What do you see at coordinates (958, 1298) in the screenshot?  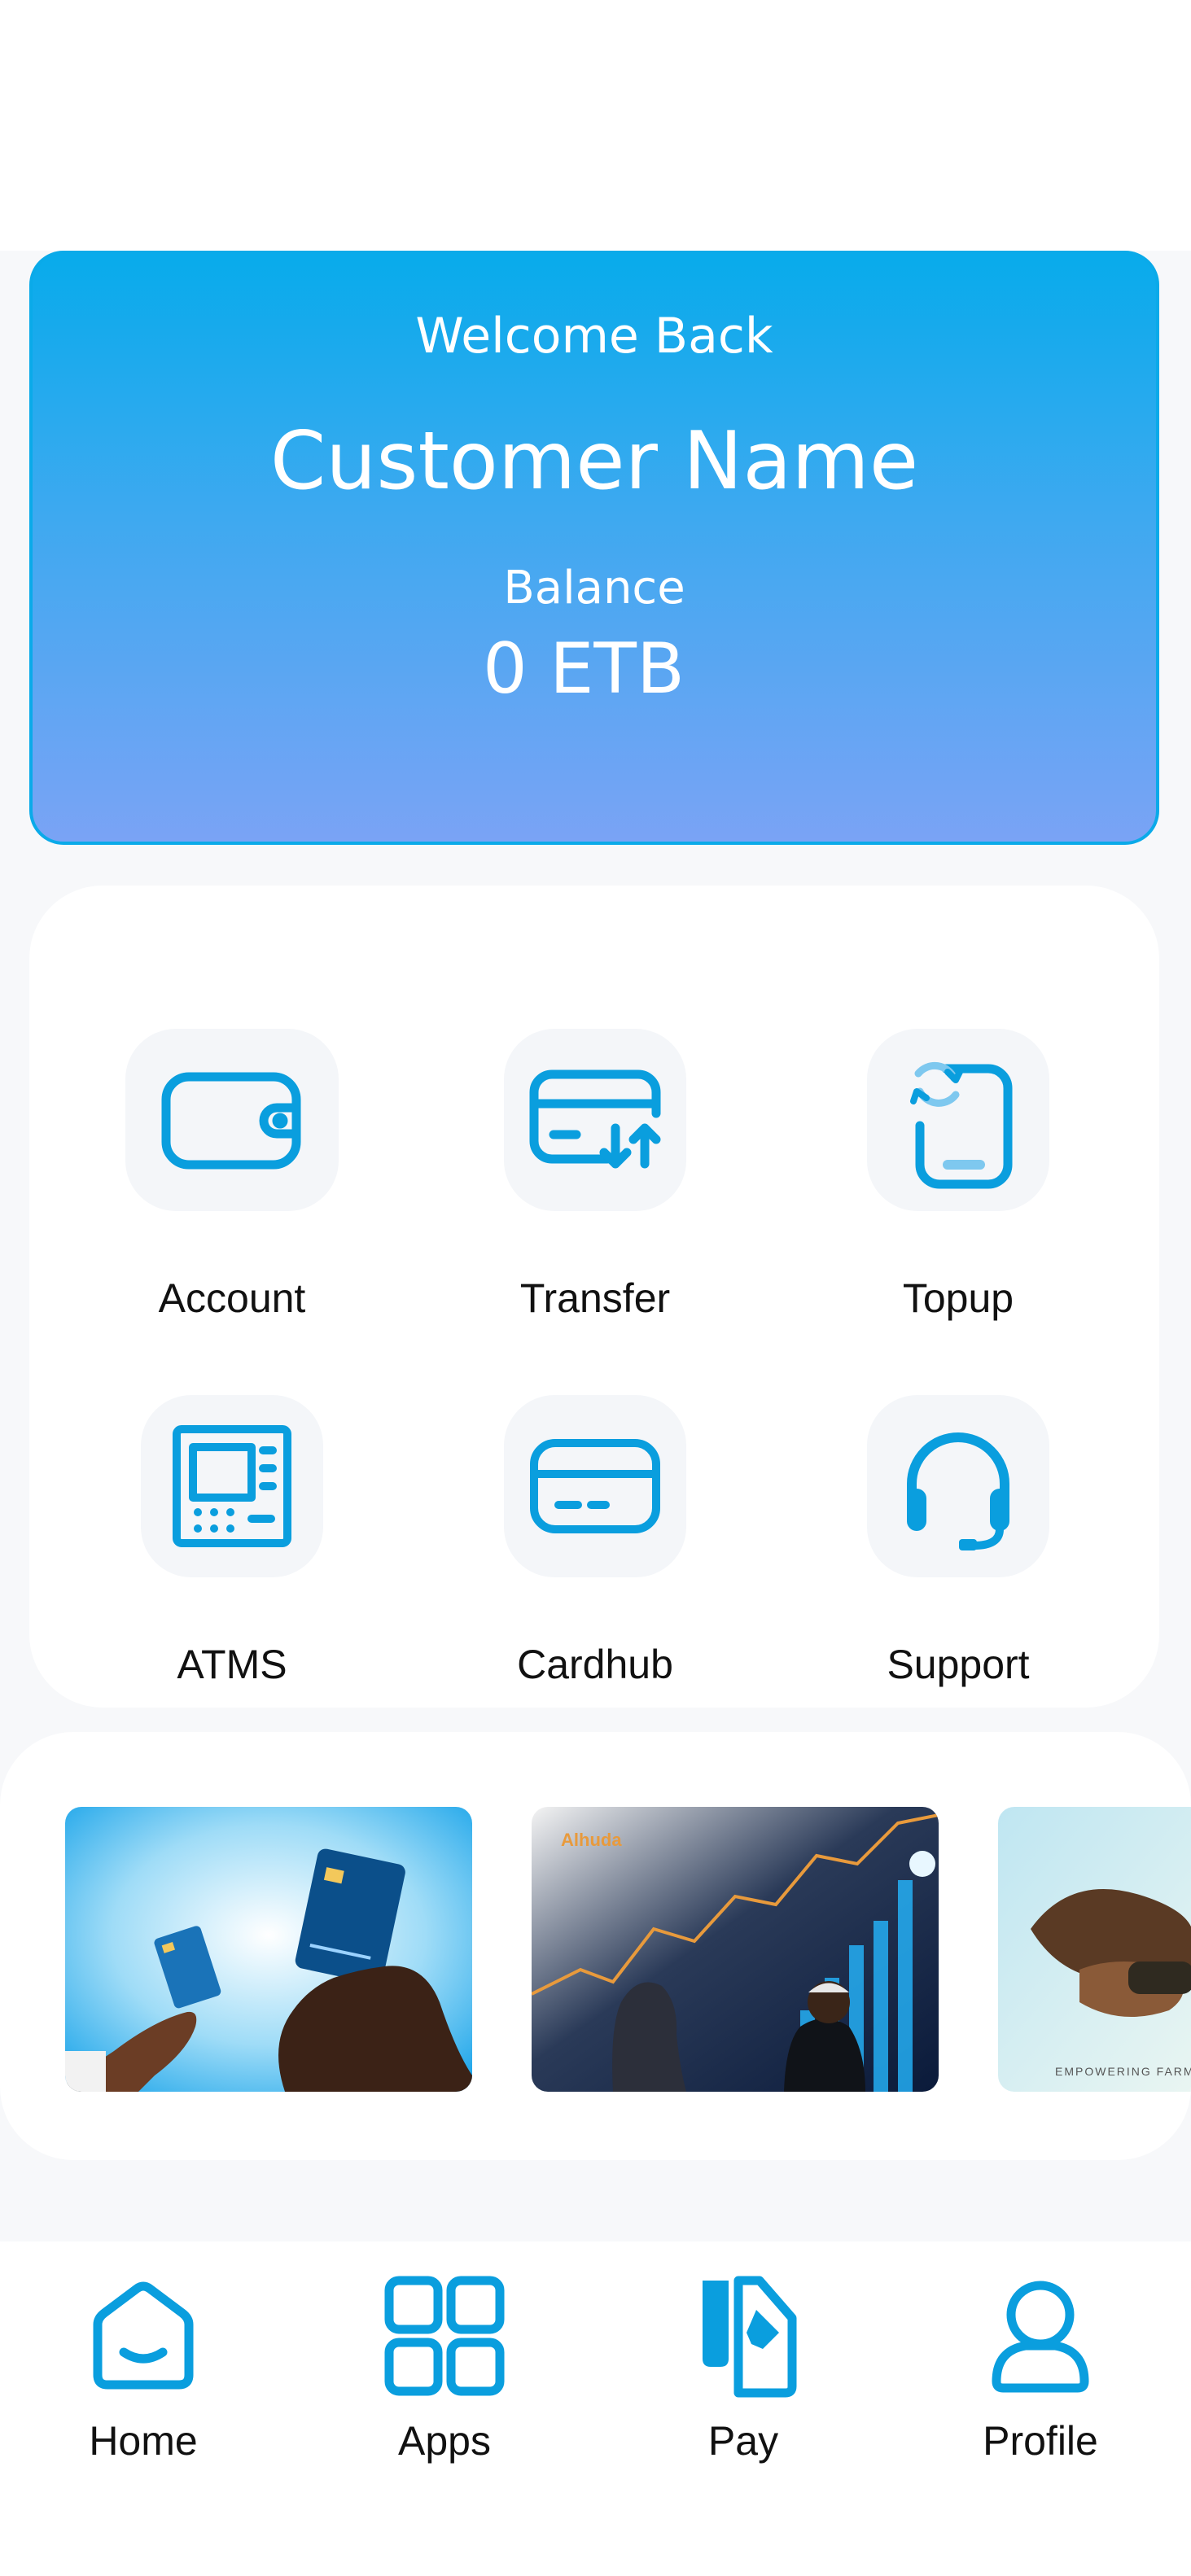 I see `service-label: Topup` at bounding box center [958, 1298].